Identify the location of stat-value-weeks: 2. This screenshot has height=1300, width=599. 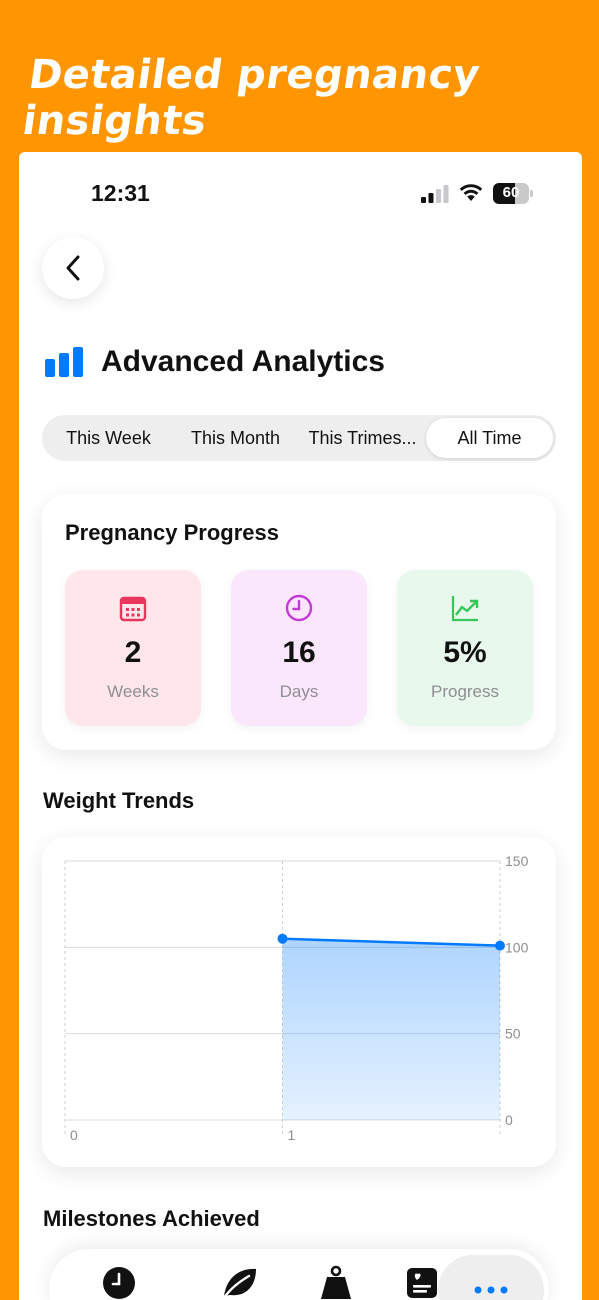
(133, 652).